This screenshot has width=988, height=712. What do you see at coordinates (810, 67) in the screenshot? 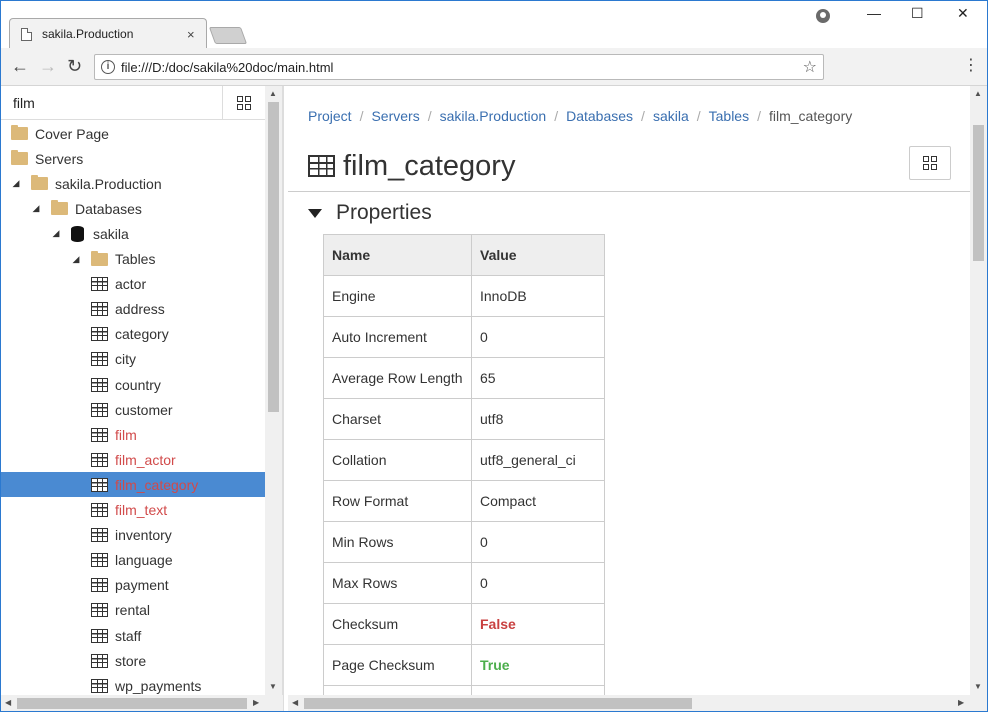
I see `bookmark-star-icon: ☆` at bounding box center [810, 67].